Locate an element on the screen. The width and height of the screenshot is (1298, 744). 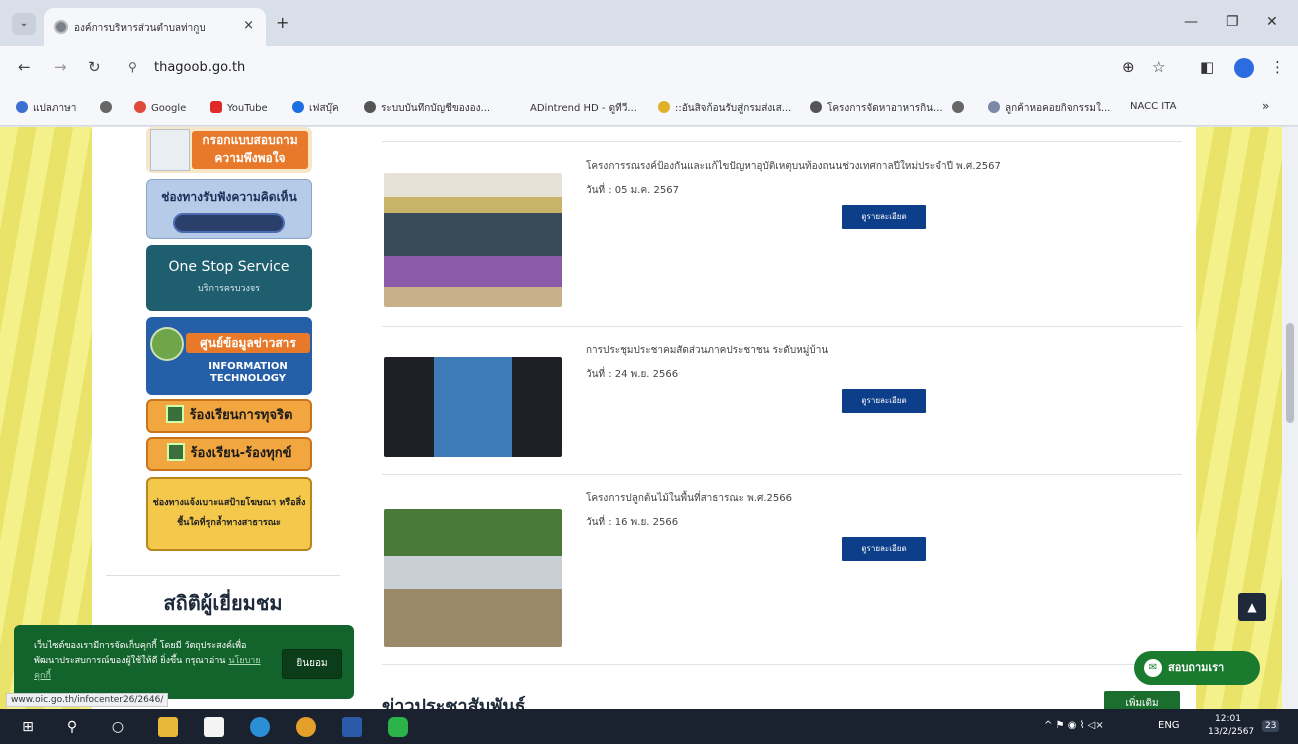
search-icon: ⚲ is located at coordinates (72, 727).